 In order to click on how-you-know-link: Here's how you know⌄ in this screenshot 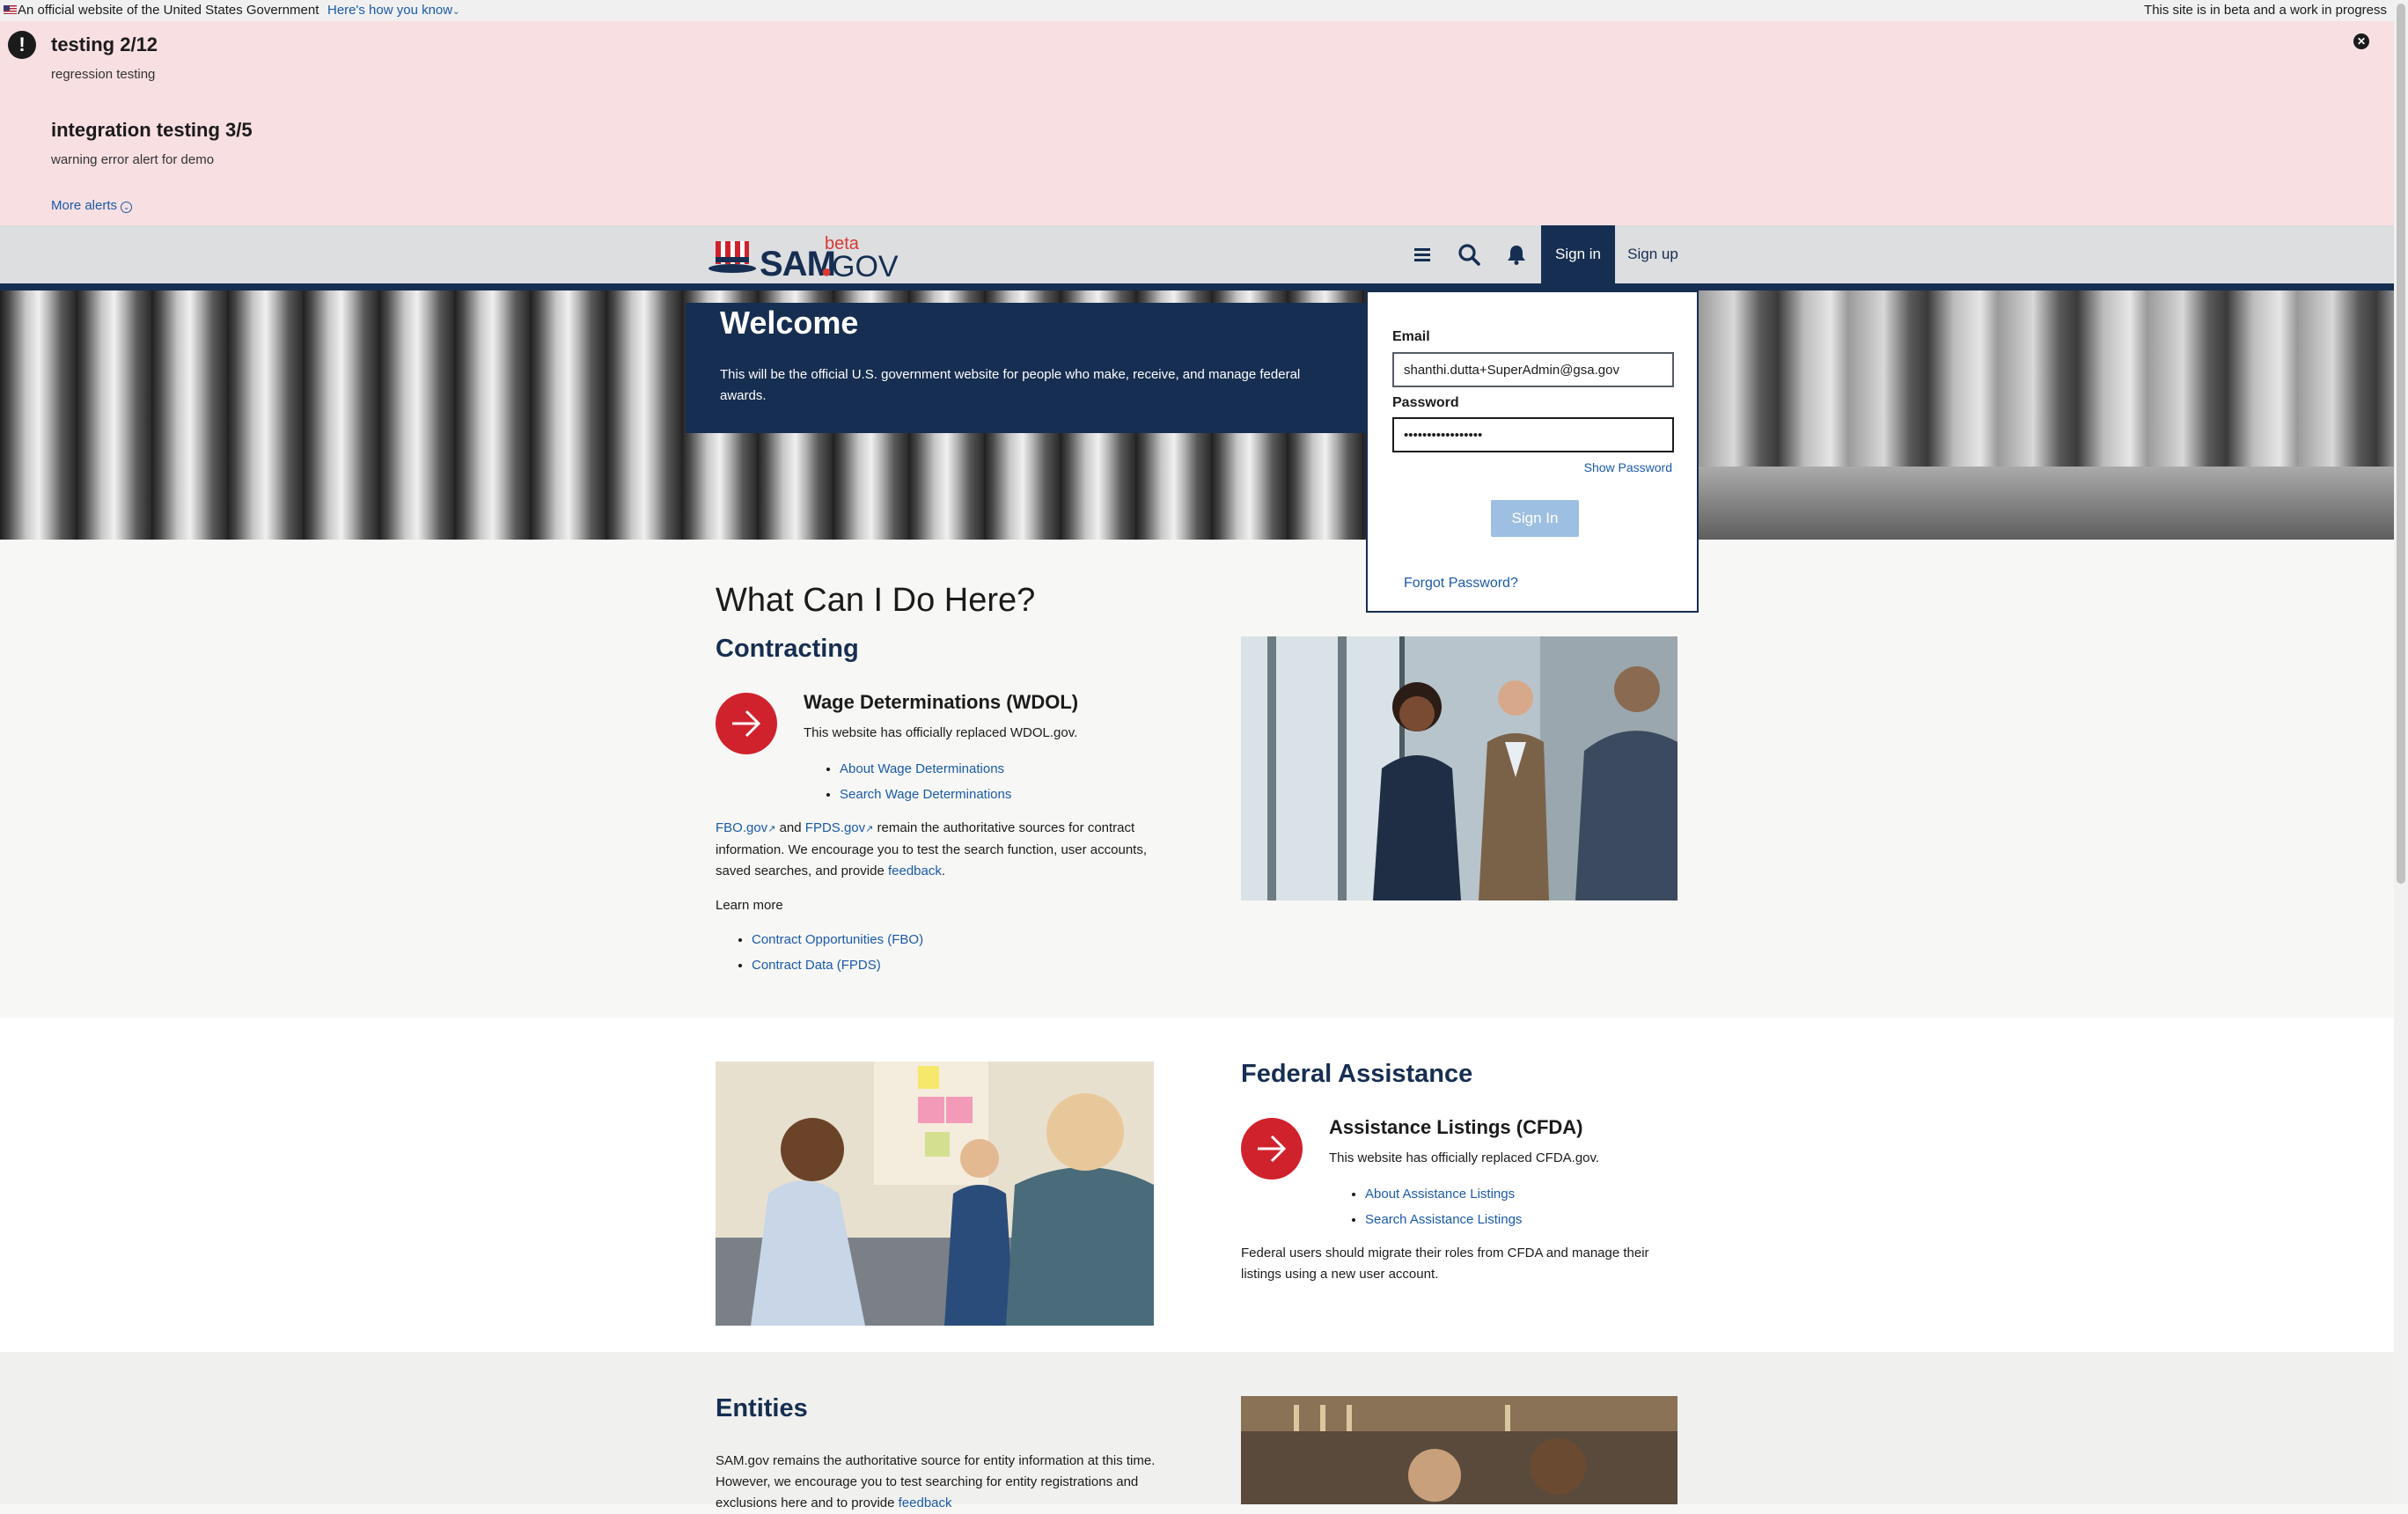, I will do `click(393, 11)`.